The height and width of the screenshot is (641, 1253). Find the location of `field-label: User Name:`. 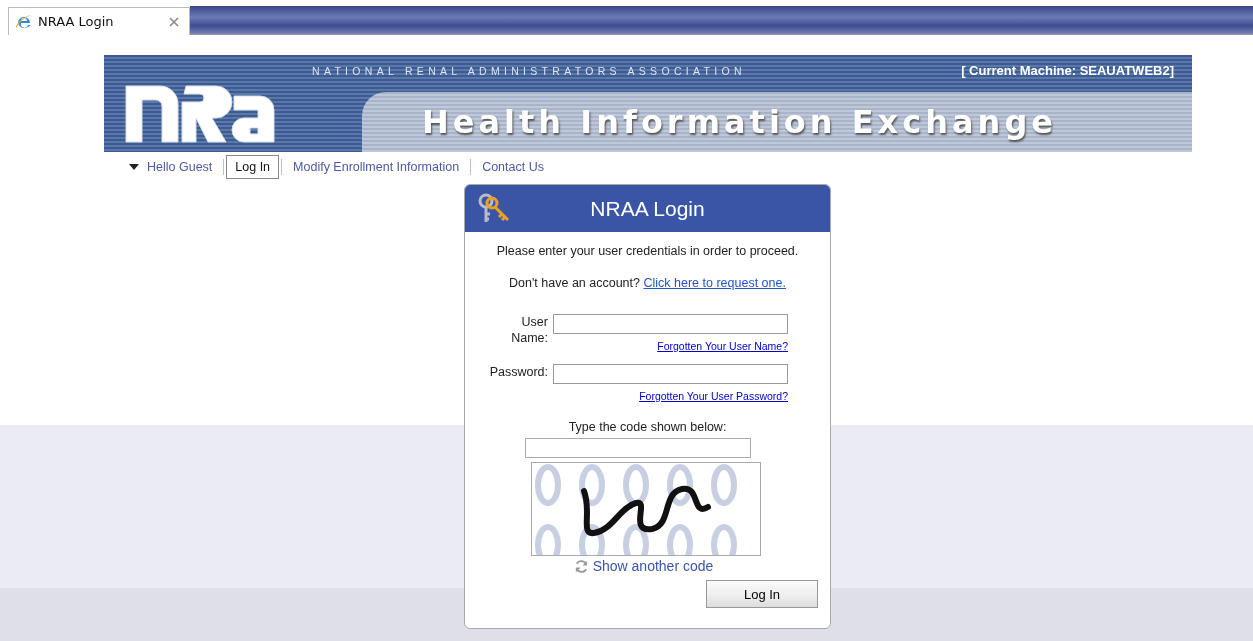

field-label: User Name: is located at coordinates (529, 330).